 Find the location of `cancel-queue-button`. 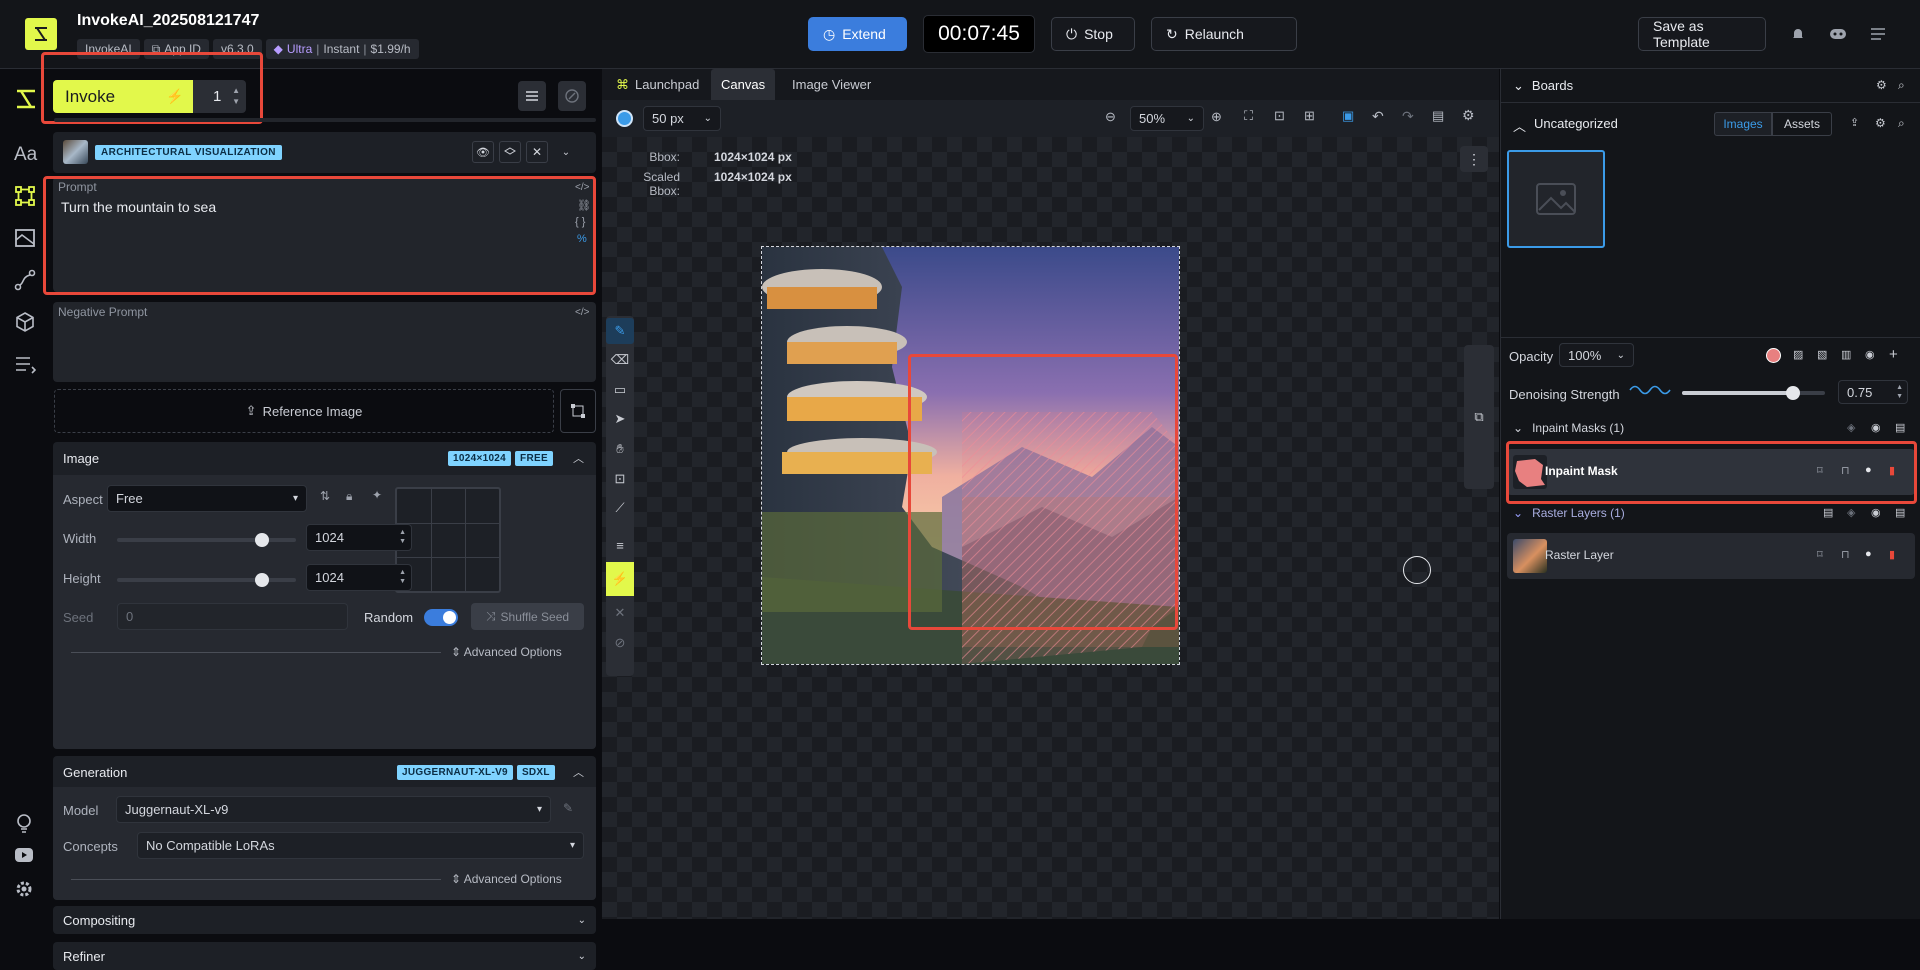

cancel-queue-button is located at coordinates (572, 96).